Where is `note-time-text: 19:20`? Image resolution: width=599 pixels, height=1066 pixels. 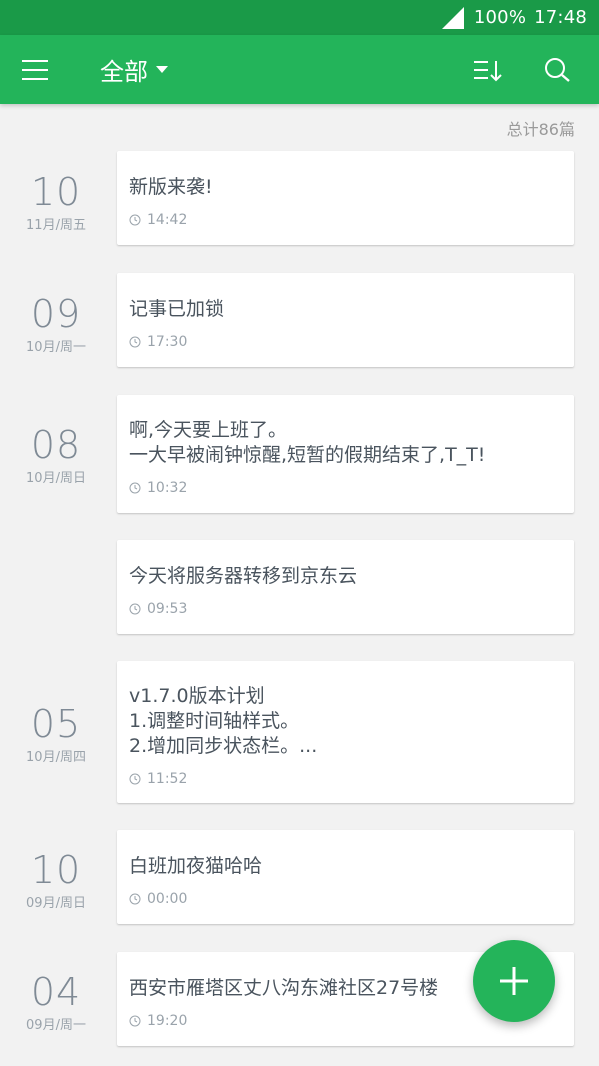 note-time-text: 19:20 is located at coordinates (167, 1021).